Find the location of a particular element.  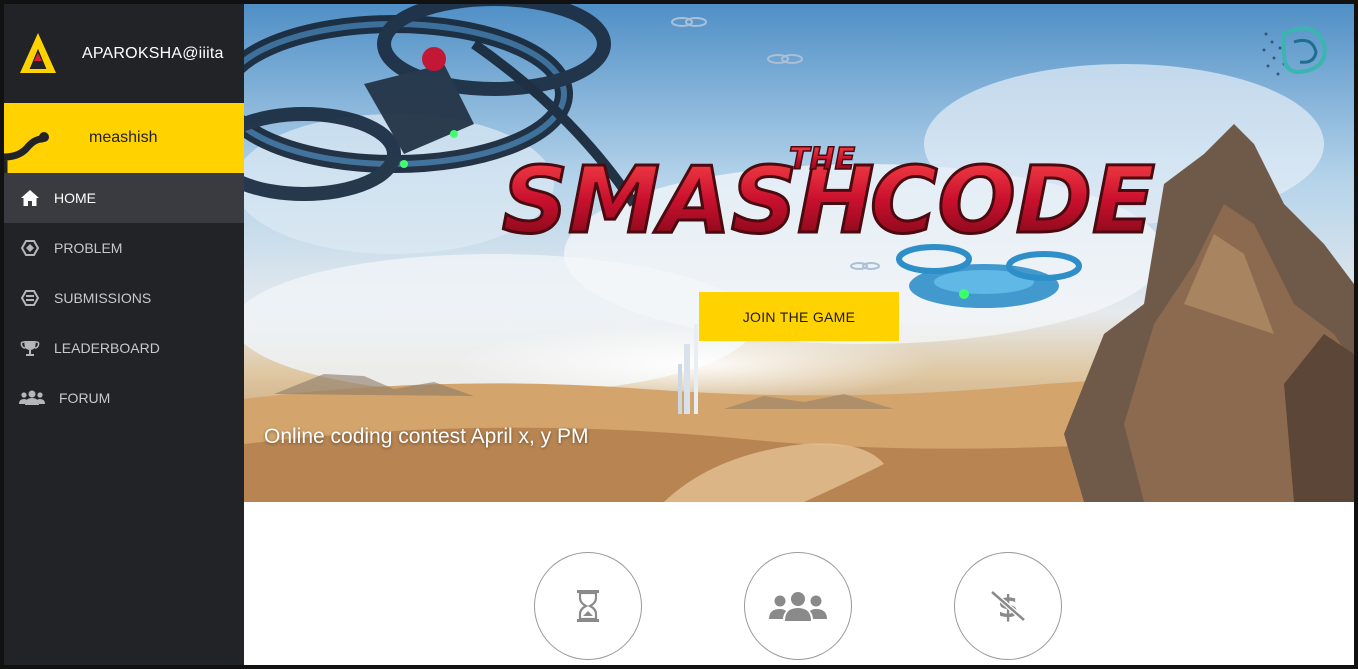

user-name: meashish is located at coordinates (123, 137).